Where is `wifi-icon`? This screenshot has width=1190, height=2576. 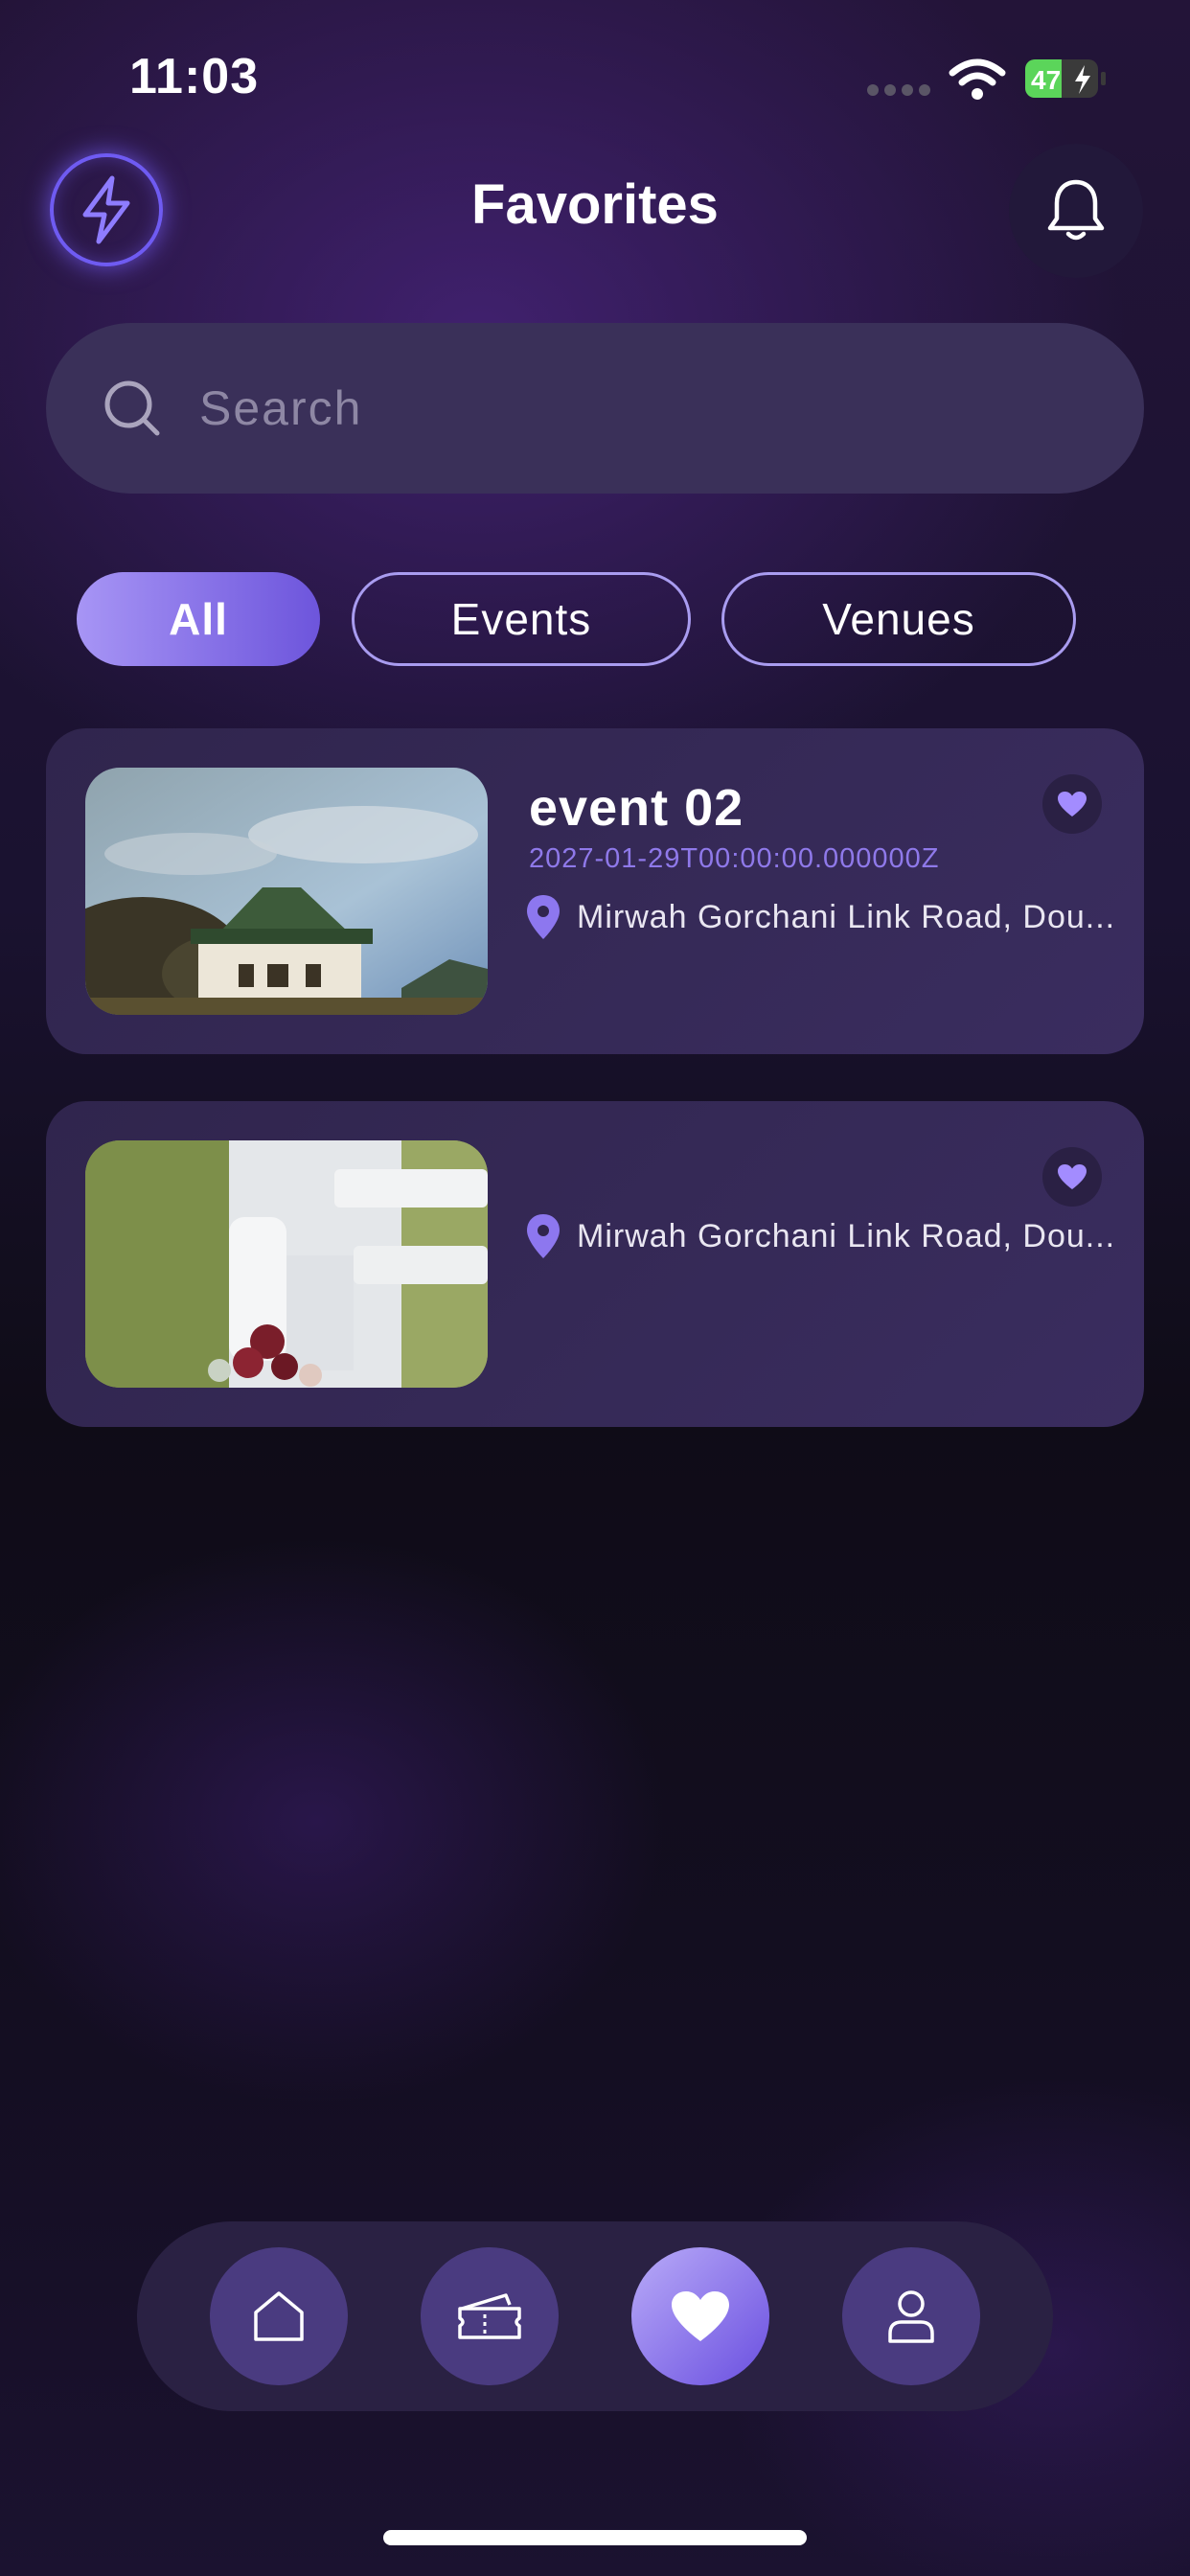
wifi-icon is located at coordinates (978, 79).